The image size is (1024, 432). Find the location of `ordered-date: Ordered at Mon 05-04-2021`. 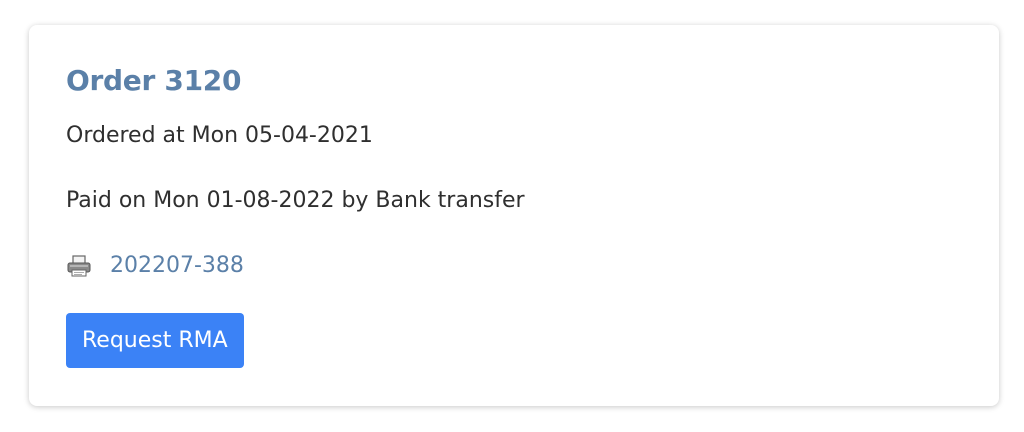

ordered-date: Ordered at Mon 05-04-2021 is located at coordinates (219, 135).